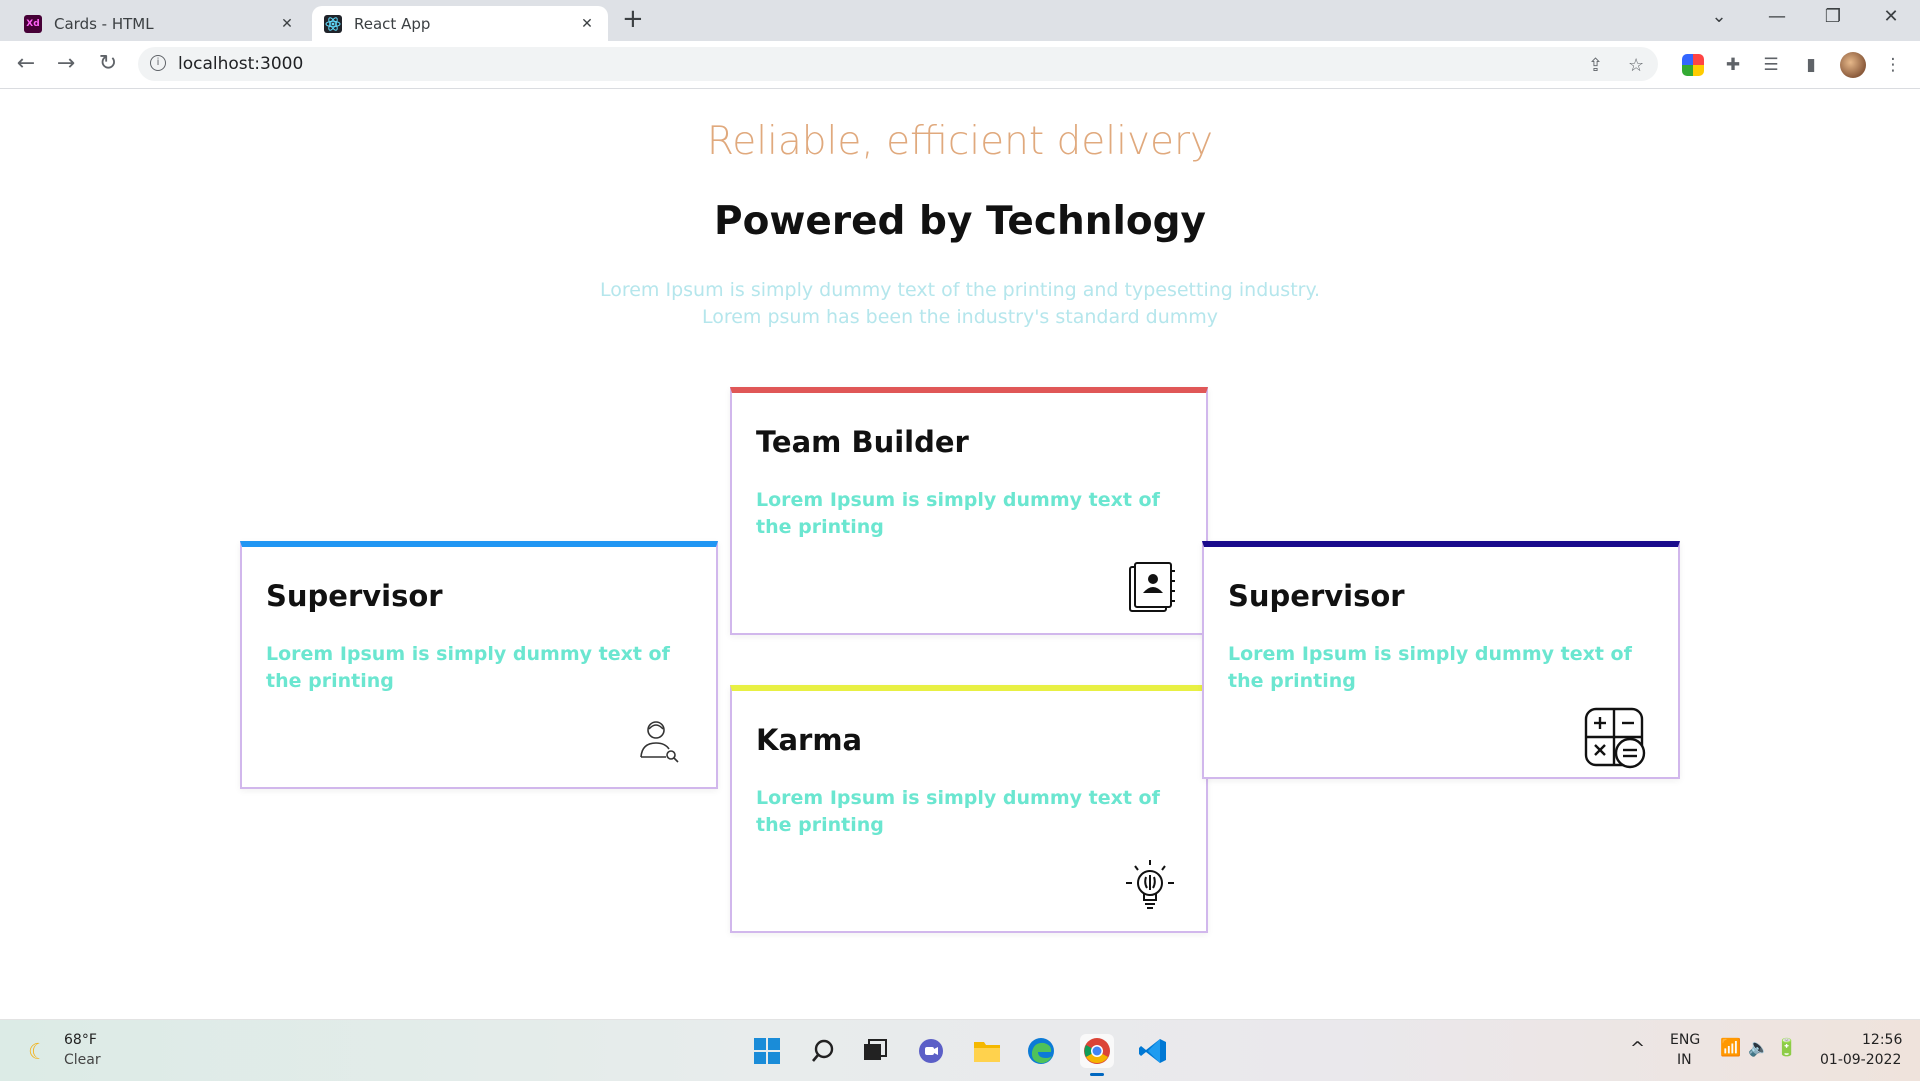  I want to click on moon-weather-icon: ☾, so click(38, 1052).